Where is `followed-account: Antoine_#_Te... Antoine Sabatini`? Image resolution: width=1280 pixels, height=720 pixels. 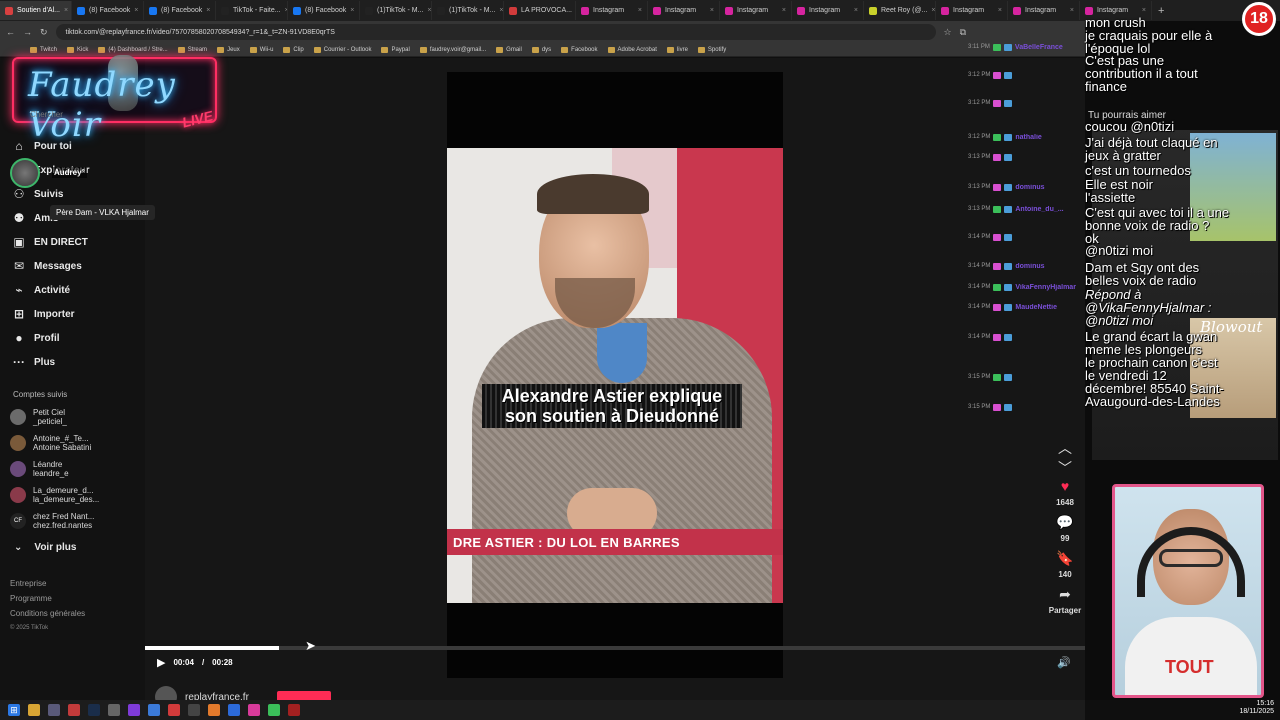 followed-account: Antoine_#_Te... Antoine Sabatini is located at coordinates (75, 443).